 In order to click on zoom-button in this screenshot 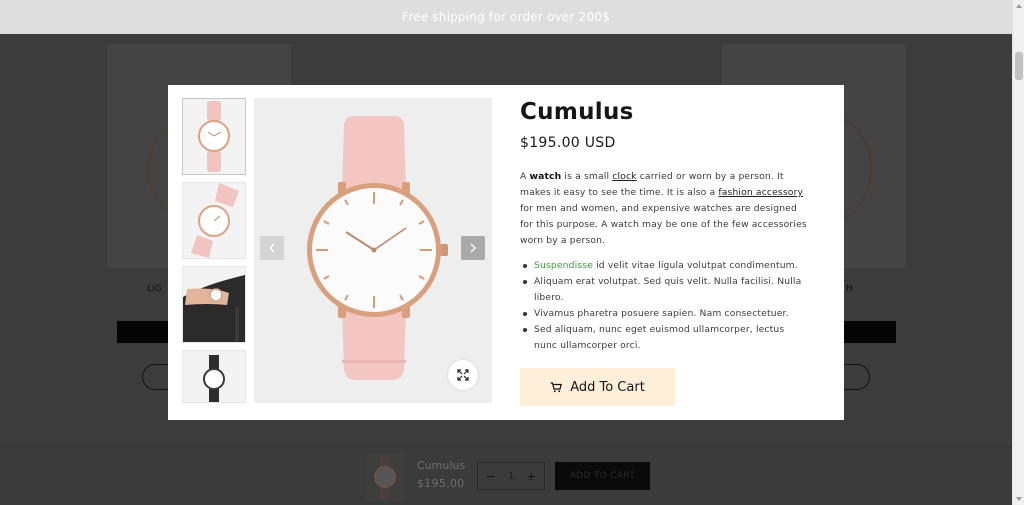, I will do `click(463, 375)`.